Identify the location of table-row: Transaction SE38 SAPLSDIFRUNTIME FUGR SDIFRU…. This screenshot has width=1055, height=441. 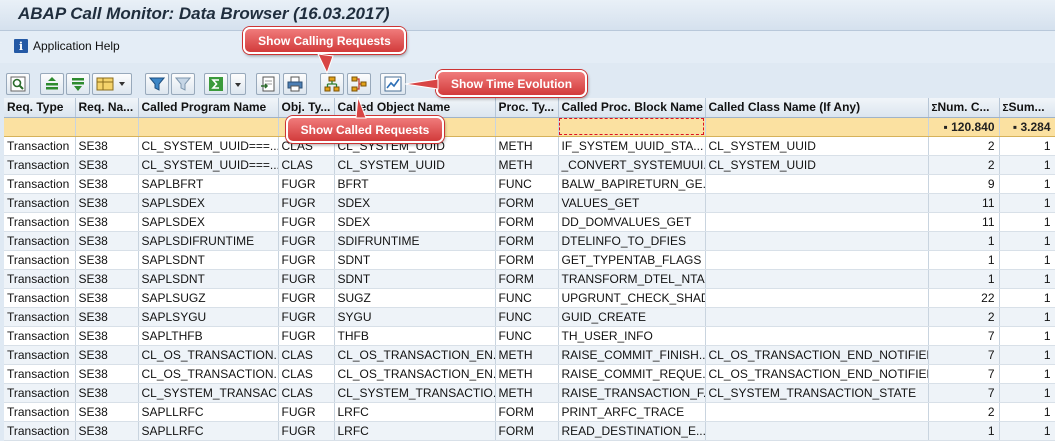
(529, 241).